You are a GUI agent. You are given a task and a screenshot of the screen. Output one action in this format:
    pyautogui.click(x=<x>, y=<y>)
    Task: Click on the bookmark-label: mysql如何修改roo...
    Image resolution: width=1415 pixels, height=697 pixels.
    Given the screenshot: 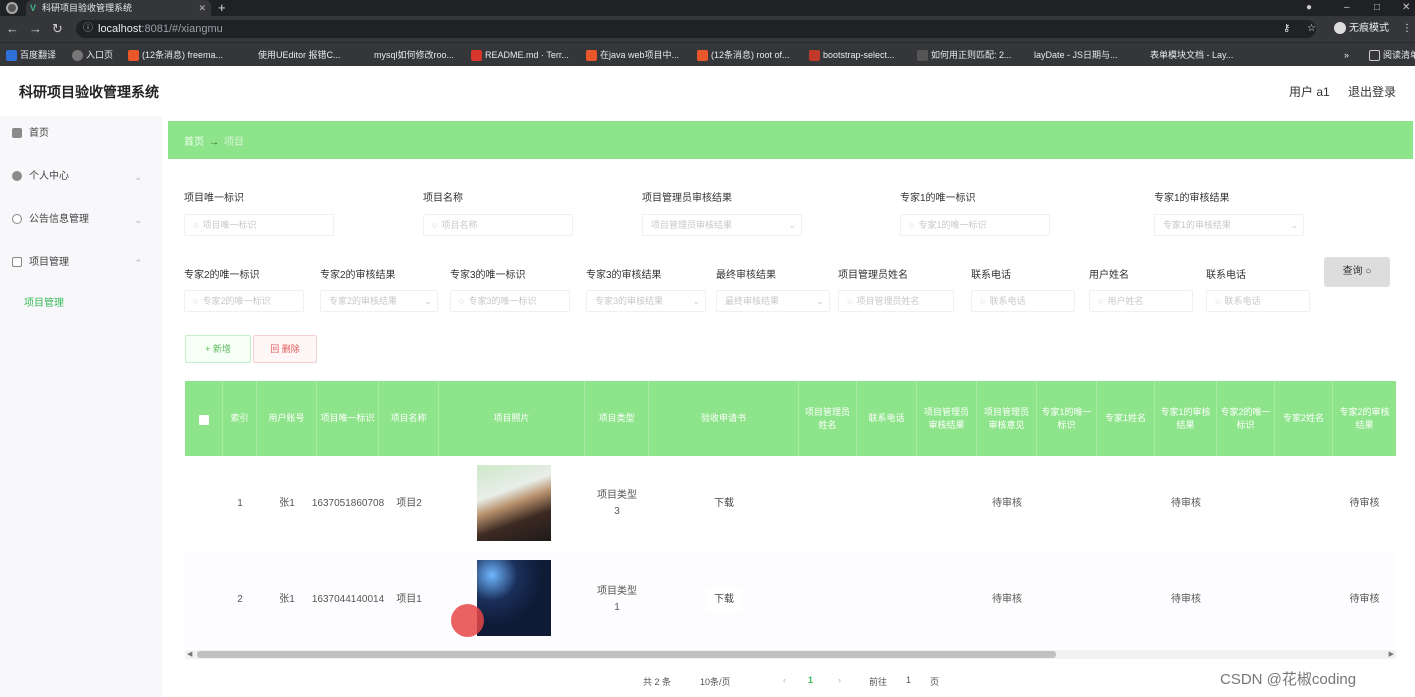 What is the action you would take?
    pyautogui.click(x=414, y=55)
    